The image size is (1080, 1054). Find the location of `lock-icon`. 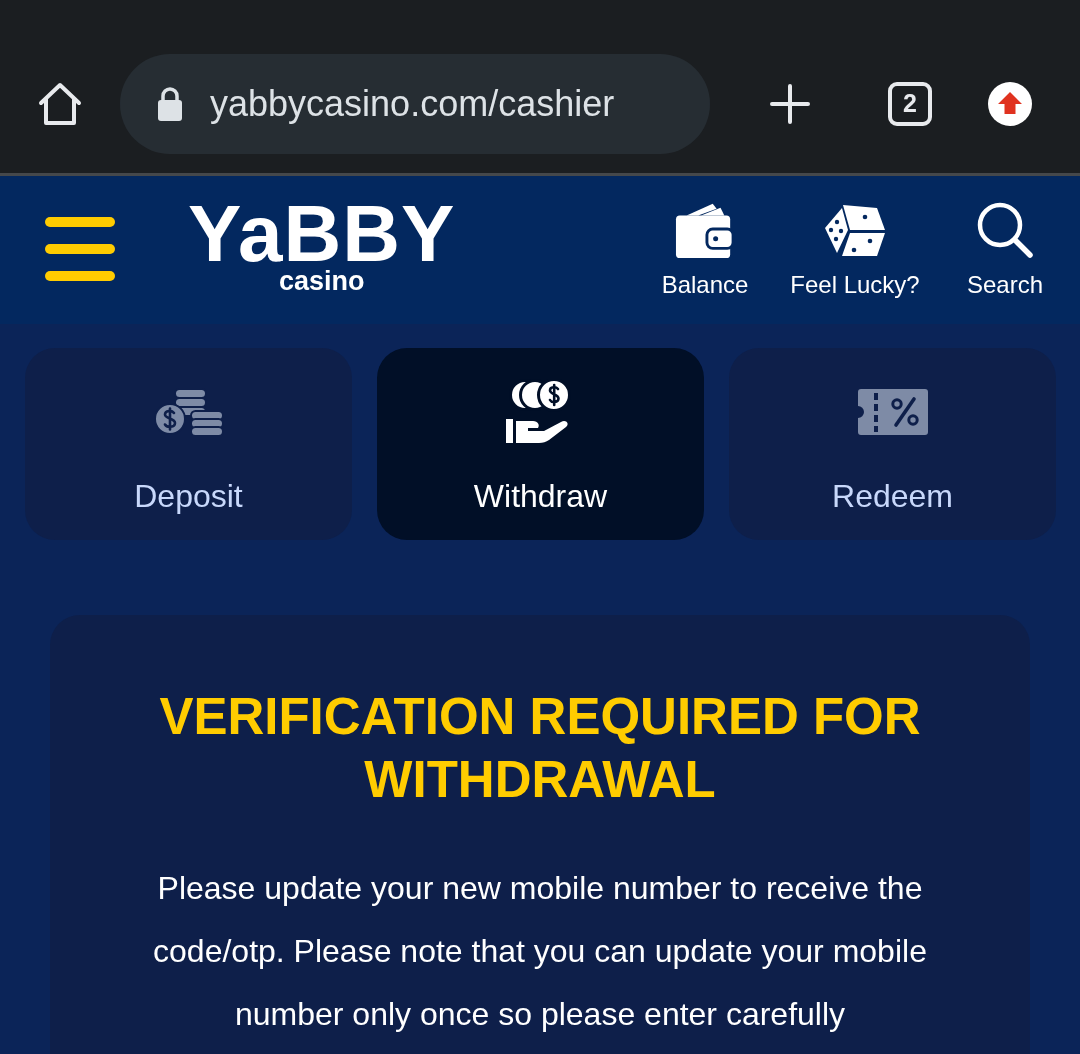

lock-icon is located at coordinates (170, 103).